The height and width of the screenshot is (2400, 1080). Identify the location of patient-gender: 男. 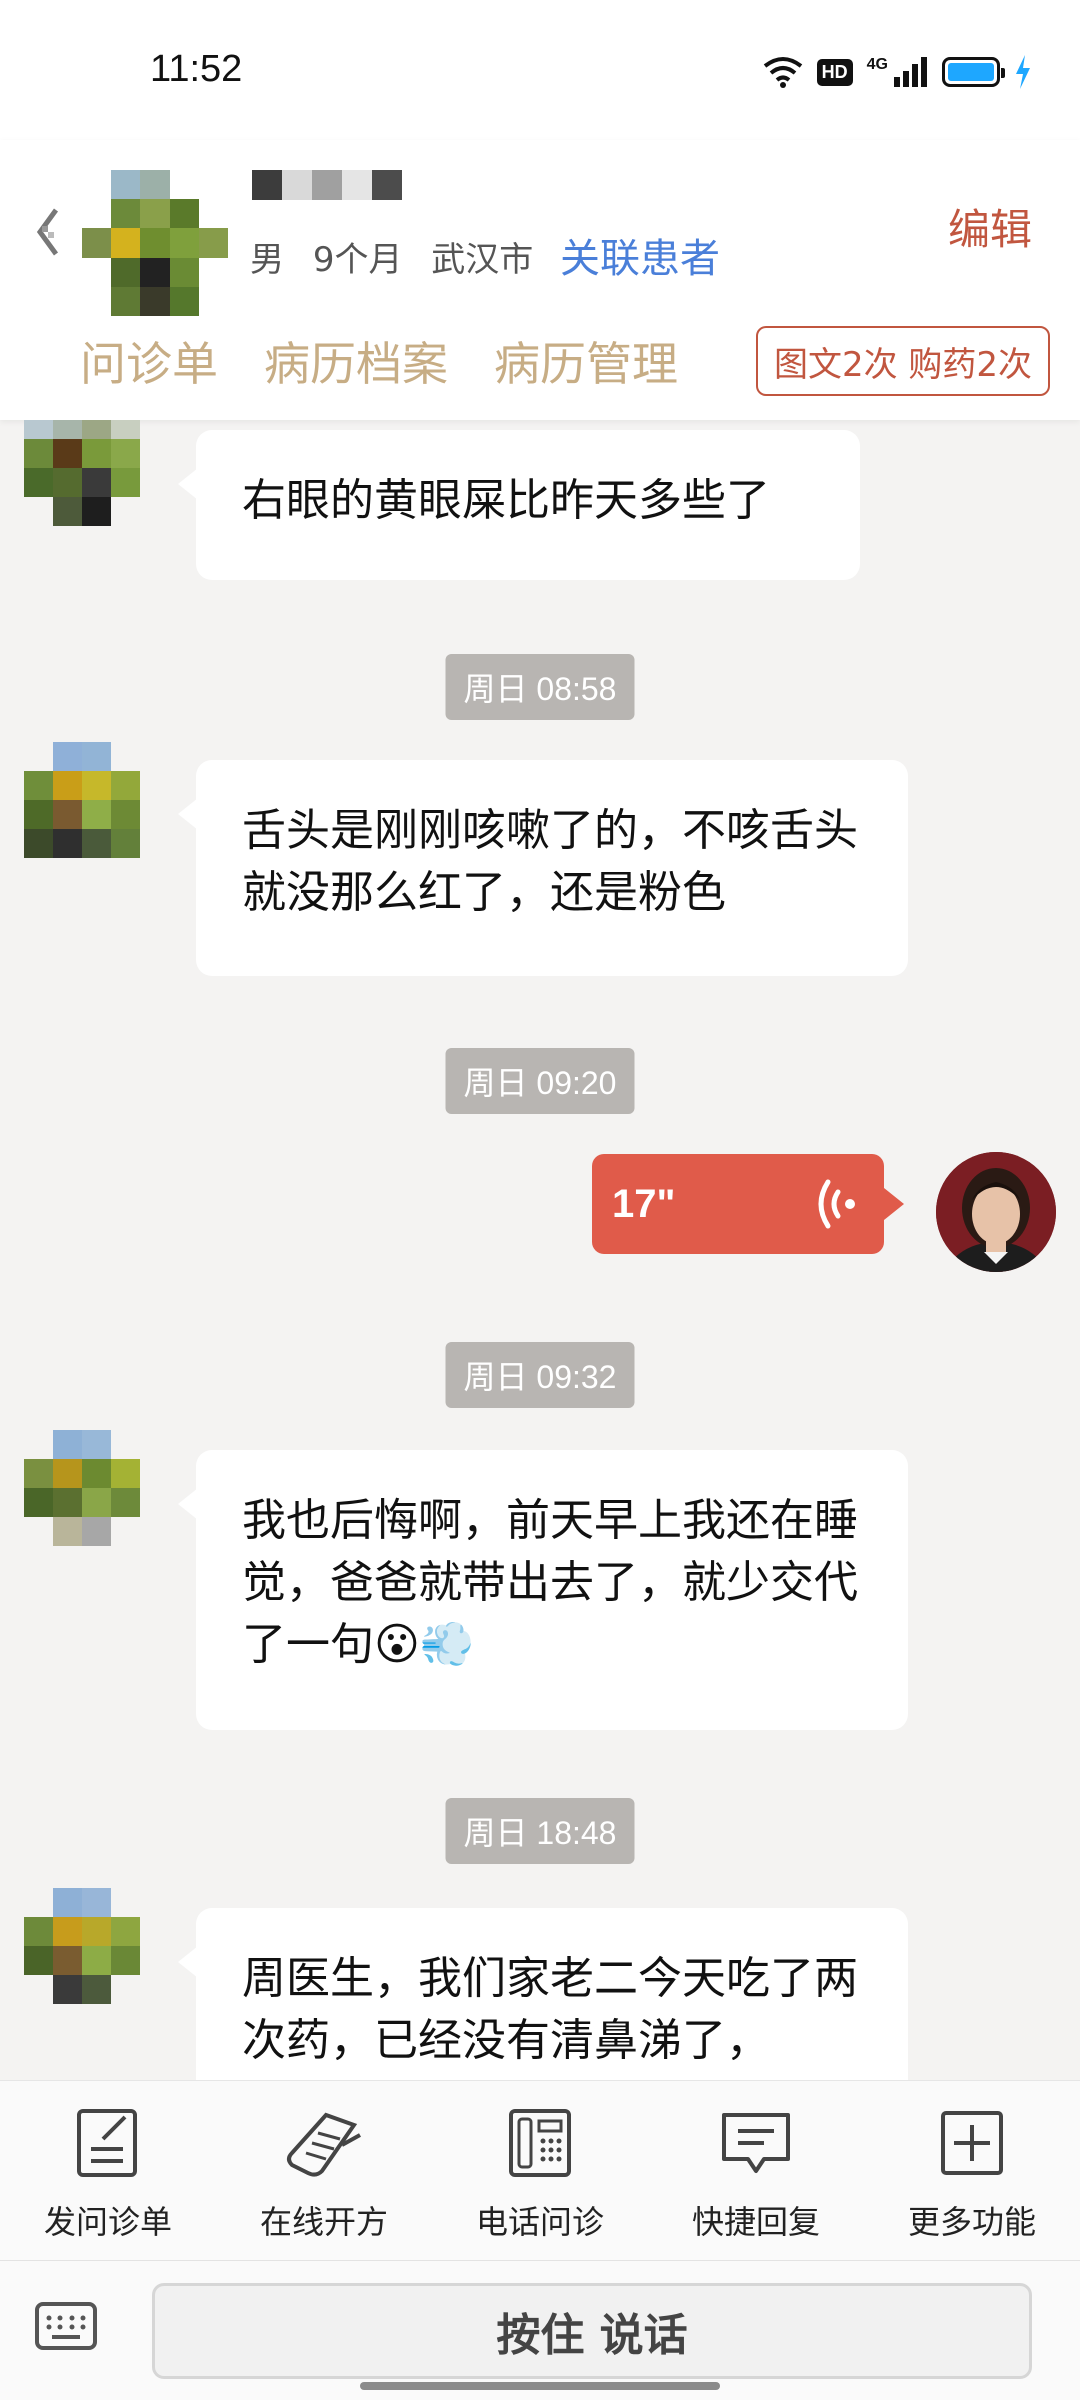
(267, 260).